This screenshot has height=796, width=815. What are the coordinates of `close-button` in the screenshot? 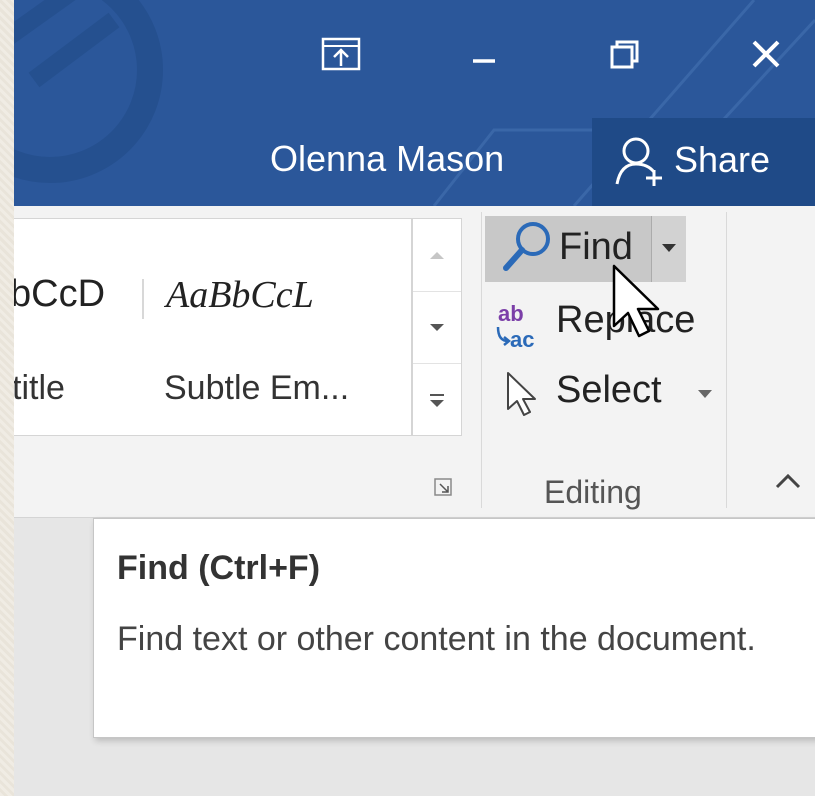 It's located at (766, 54).